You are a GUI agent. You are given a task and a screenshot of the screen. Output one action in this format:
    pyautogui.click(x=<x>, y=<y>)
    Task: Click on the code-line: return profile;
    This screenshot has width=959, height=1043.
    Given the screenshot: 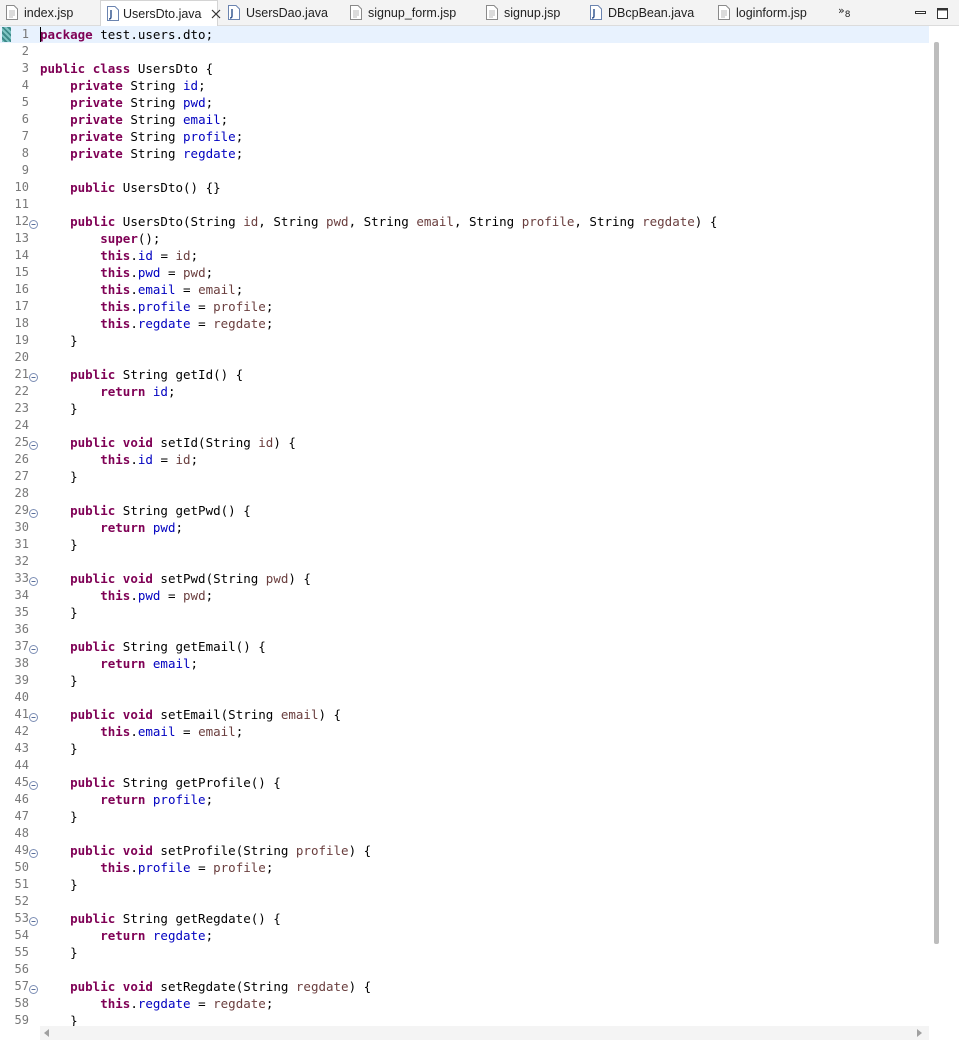 What is the action you would take?
    pyautogui.click(x=126, y=799)
    